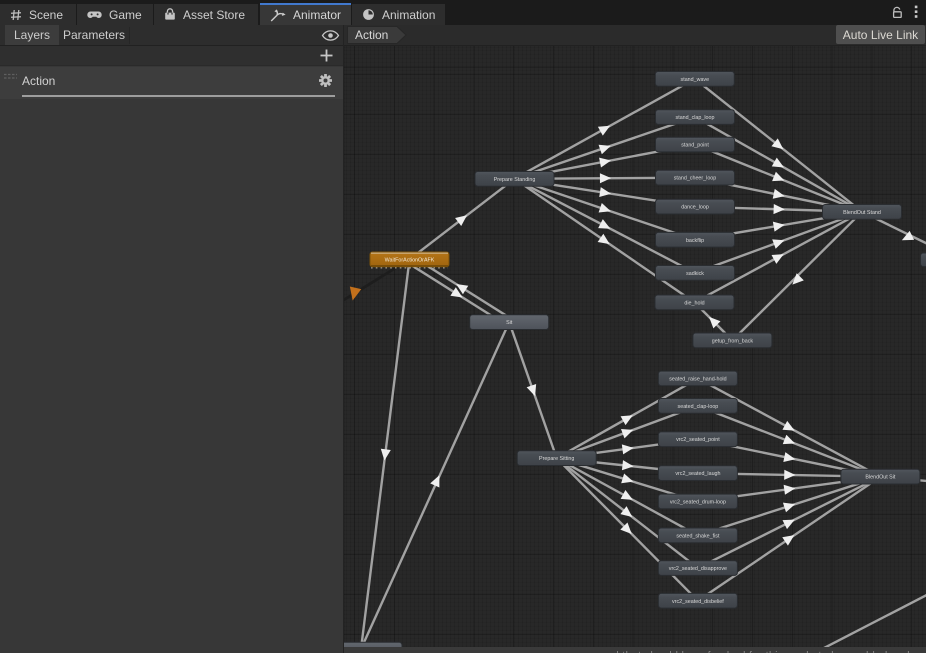  What do you see at coordinates (695, 241) in the screenshot?
I see `svg-text: backflip` at bounding box center [695, 241].